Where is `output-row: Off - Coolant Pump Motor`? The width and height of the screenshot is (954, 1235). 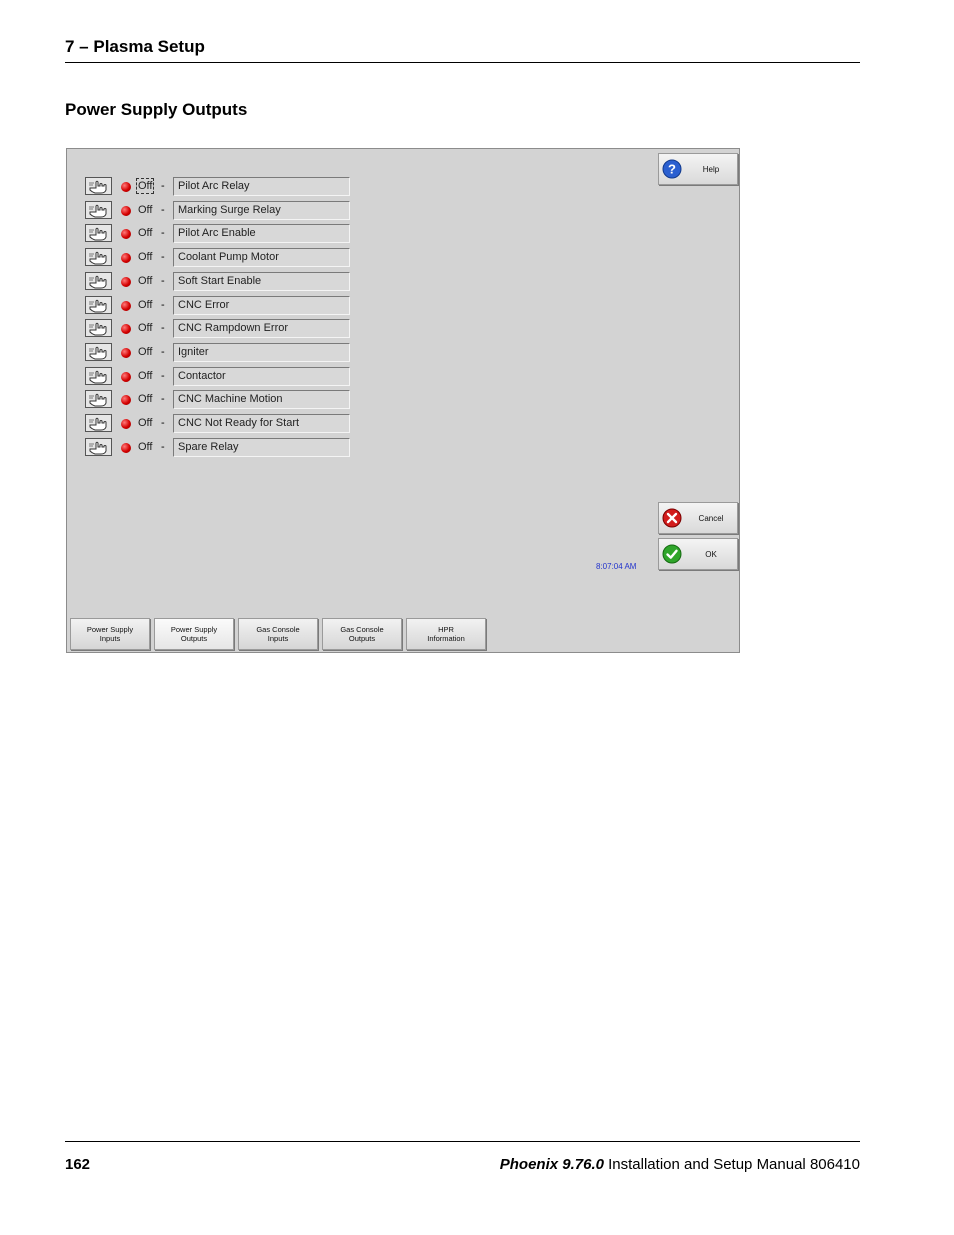
output-row: Off - Coolant Pump Motor is located at coordinates (220, 258).